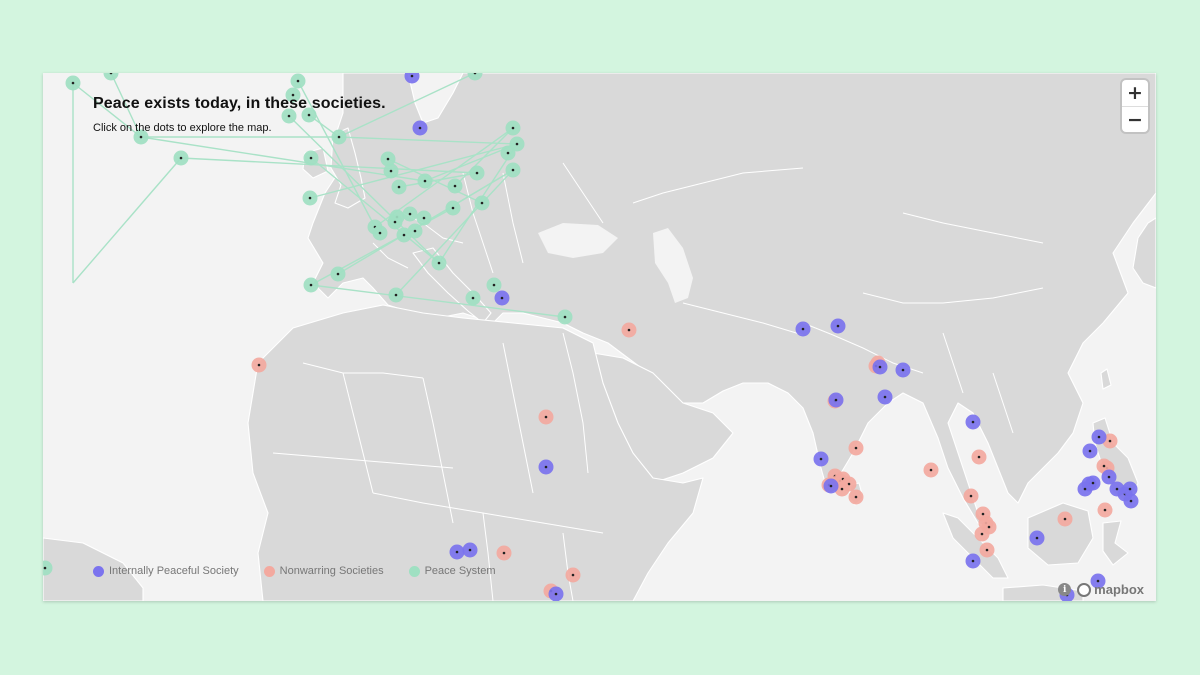  Describe the element at coordinates (414, 571) in the screenshot. I see `legend-dot-ps` at that location.